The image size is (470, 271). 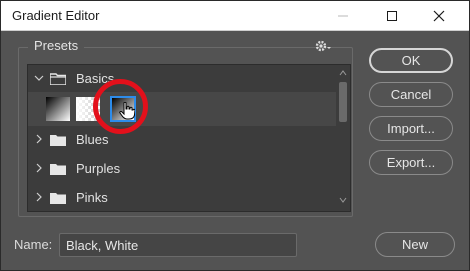 I want to click on close-icon, so click(x=439, y=16).